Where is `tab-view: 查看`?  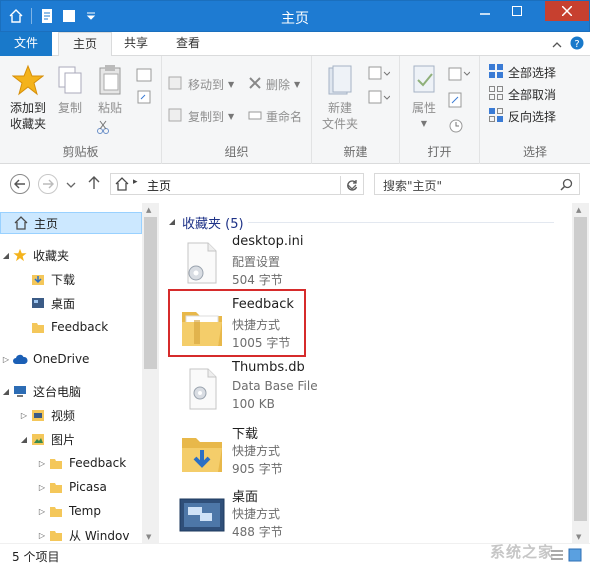 tab-view: 查看 is located at coordinates (188, 44).